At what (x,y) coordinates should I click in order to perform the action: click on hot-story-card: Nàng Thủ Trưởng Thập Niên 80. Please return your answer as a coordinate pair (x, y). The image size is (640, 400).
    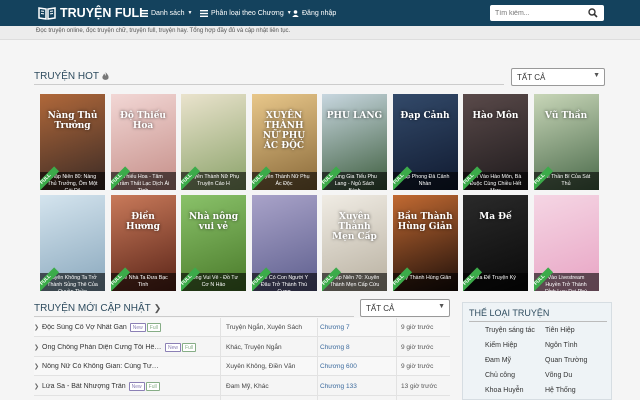
    Looking at the image, I should click on (72, 142).